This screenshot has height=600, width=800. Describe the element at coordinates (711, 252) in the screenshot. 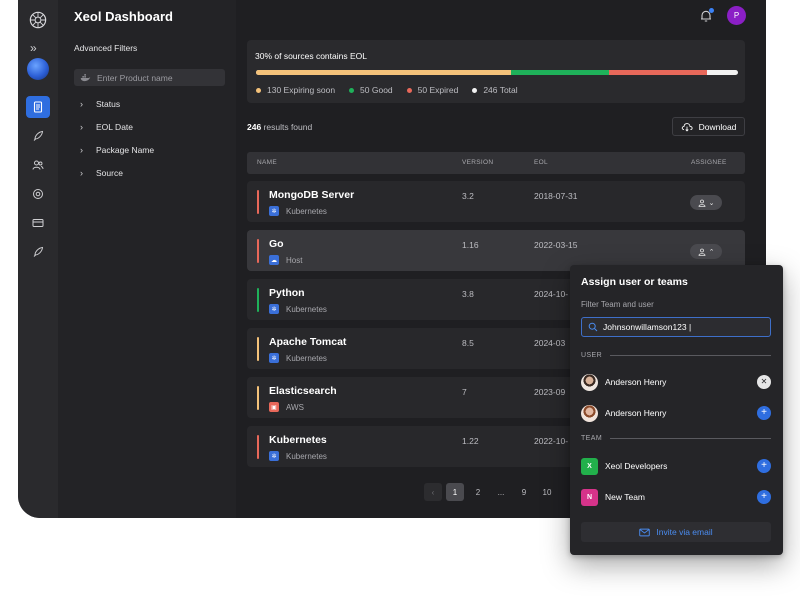

I see `chevron-up-icon: ⌃` at that location.